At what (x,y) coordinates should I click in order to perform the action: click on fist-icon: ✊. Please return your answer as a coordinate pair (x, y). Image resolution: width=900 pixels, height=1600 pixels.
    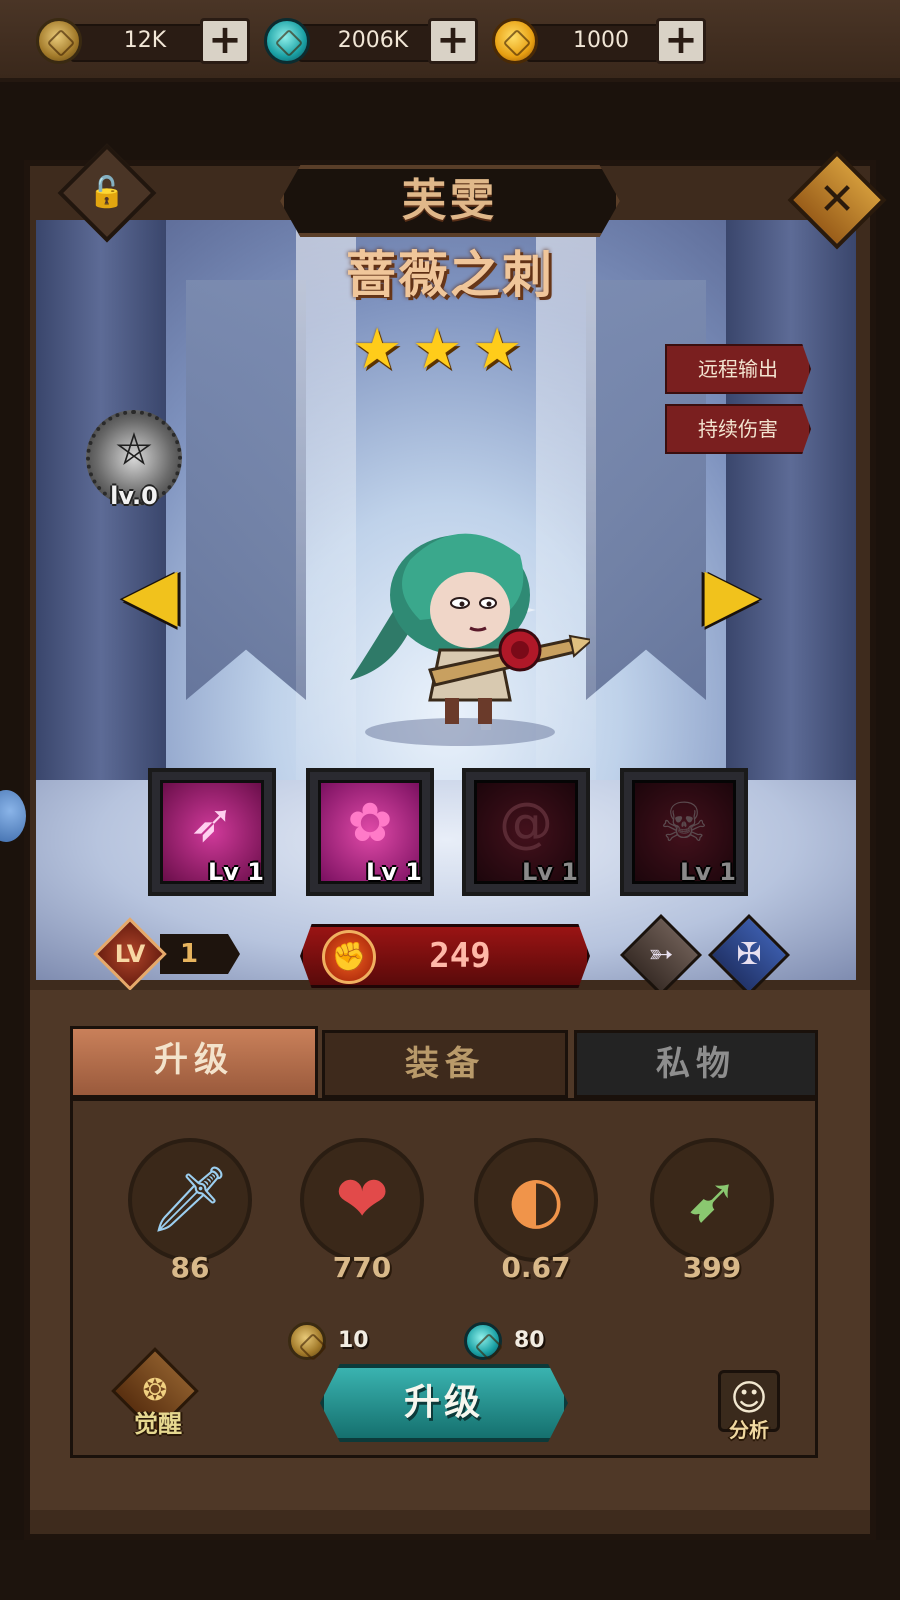
    Looking at the image, I should click on (349, 957).